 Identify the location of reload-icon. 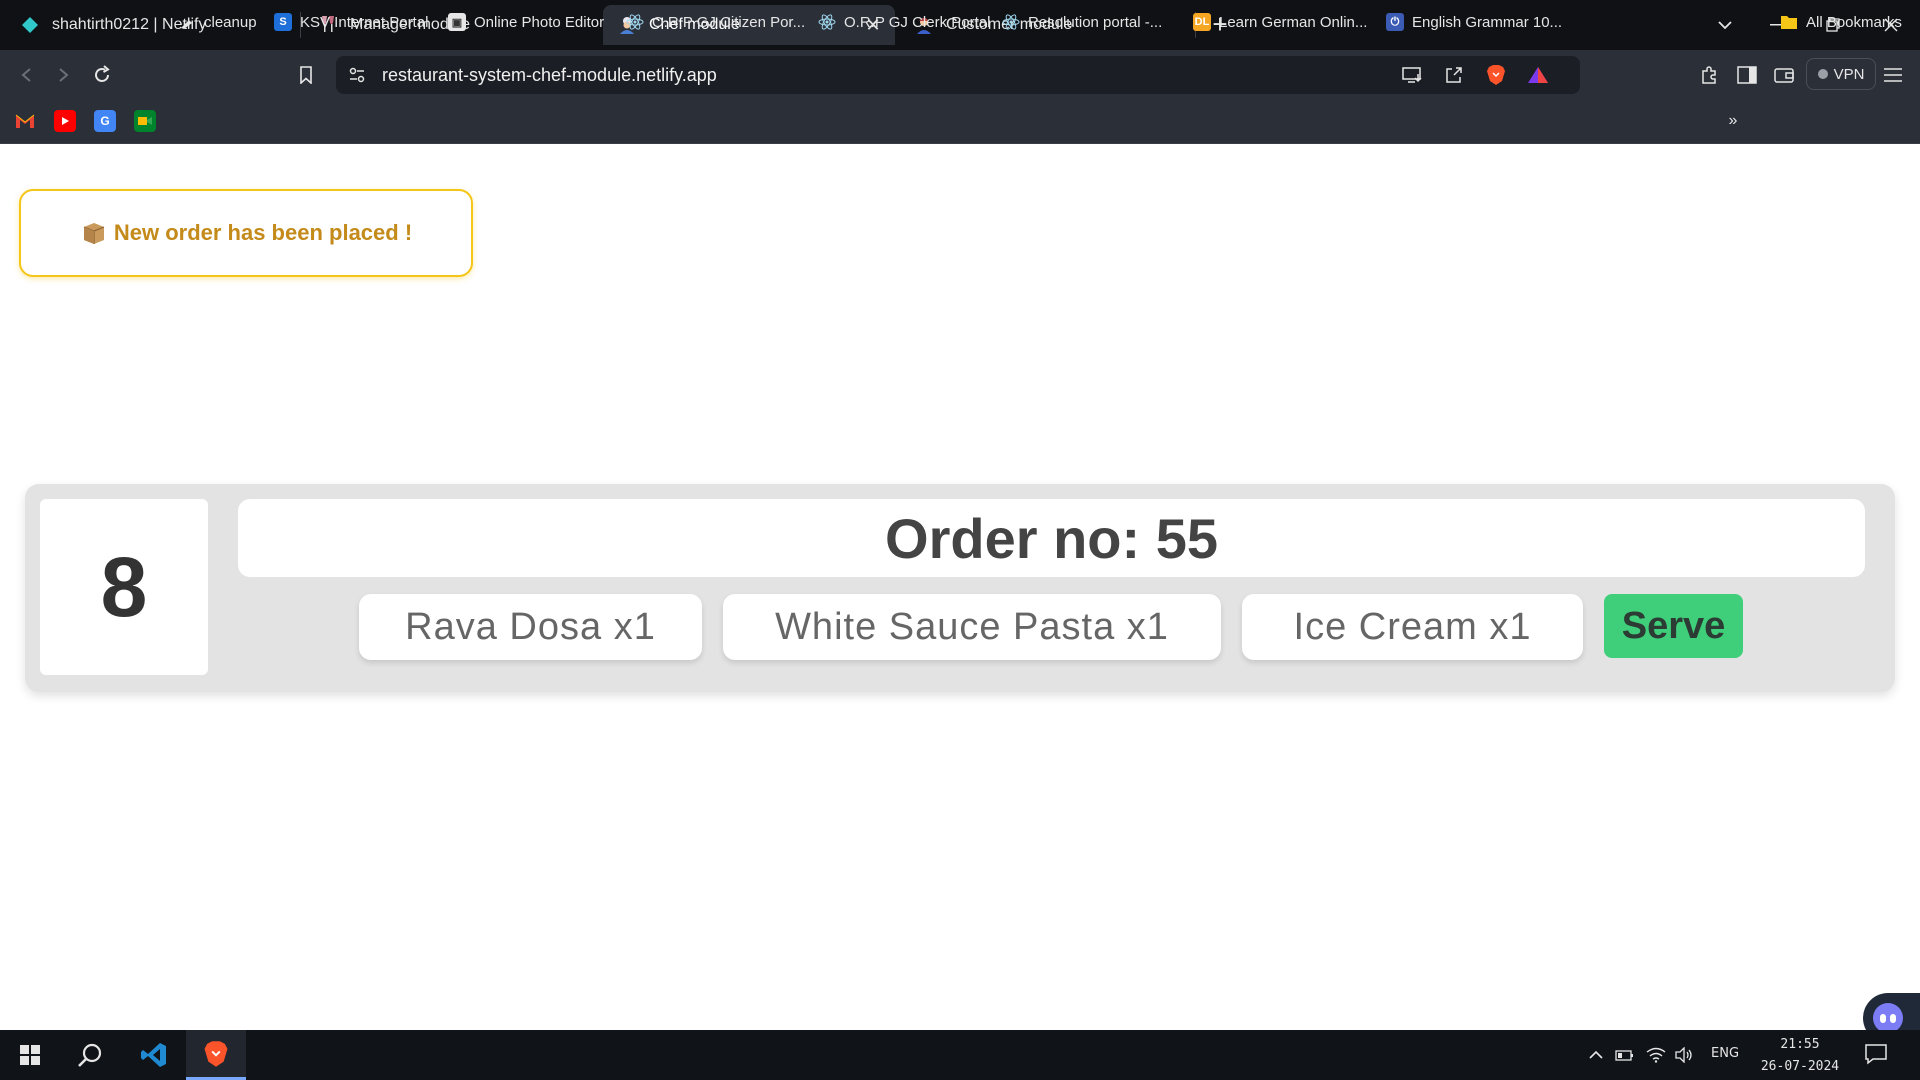
(102, 75).